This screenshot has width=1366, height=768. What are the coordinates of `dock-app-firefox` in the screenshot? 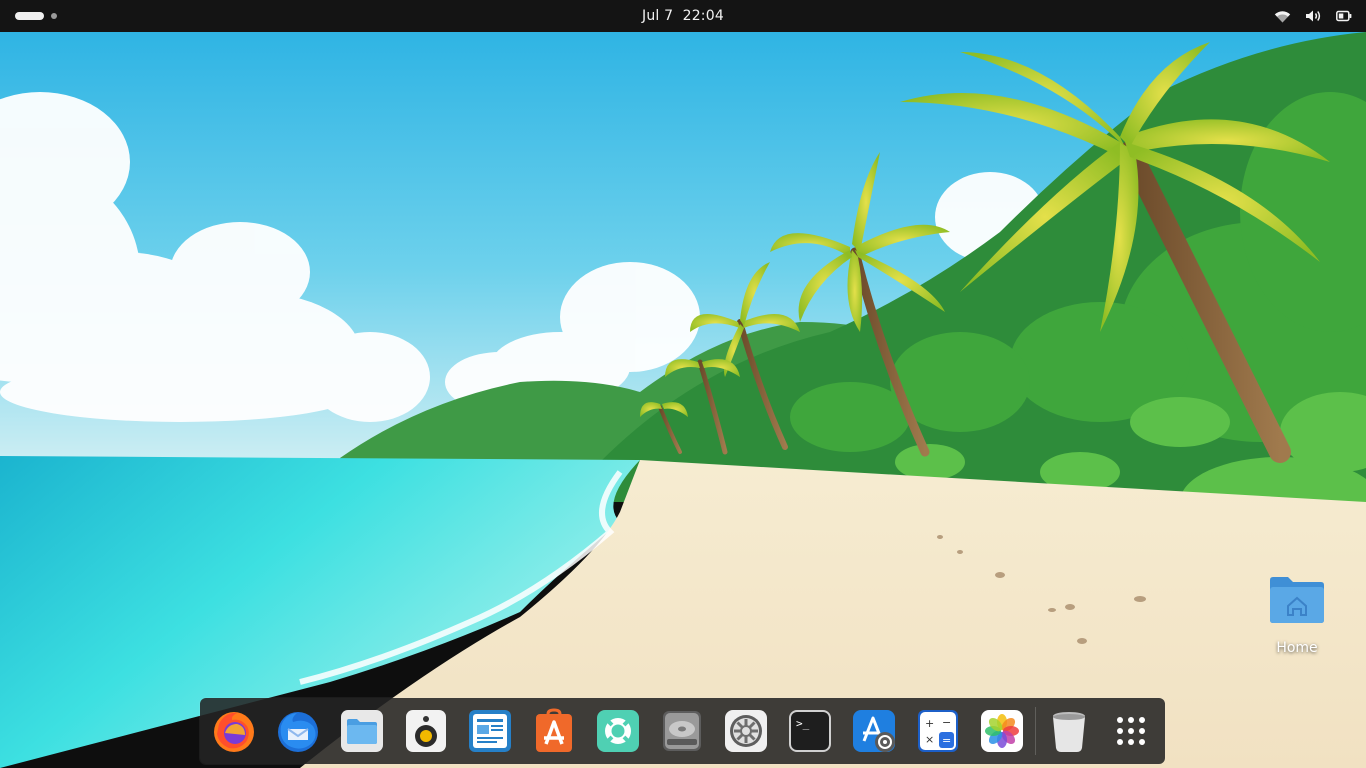 It's located at (234, 731).